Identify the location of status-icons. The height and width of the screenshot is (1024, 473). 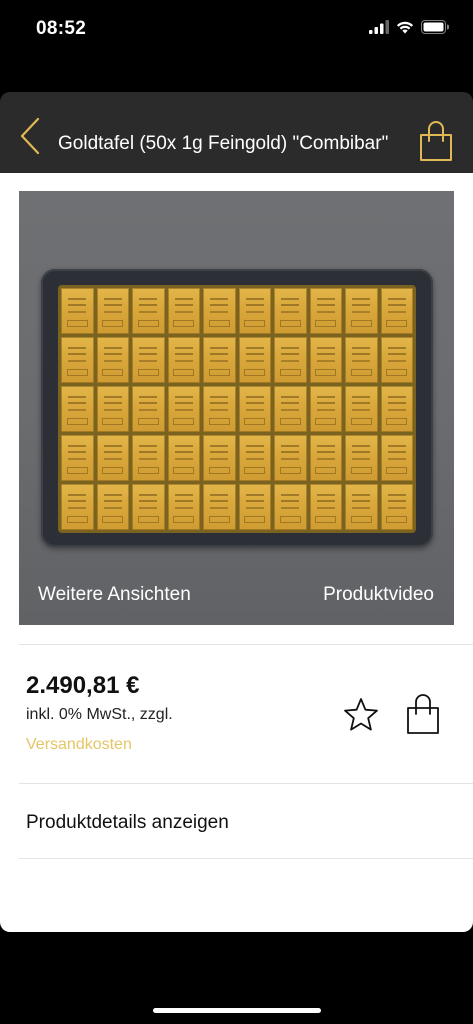
(409, 27).